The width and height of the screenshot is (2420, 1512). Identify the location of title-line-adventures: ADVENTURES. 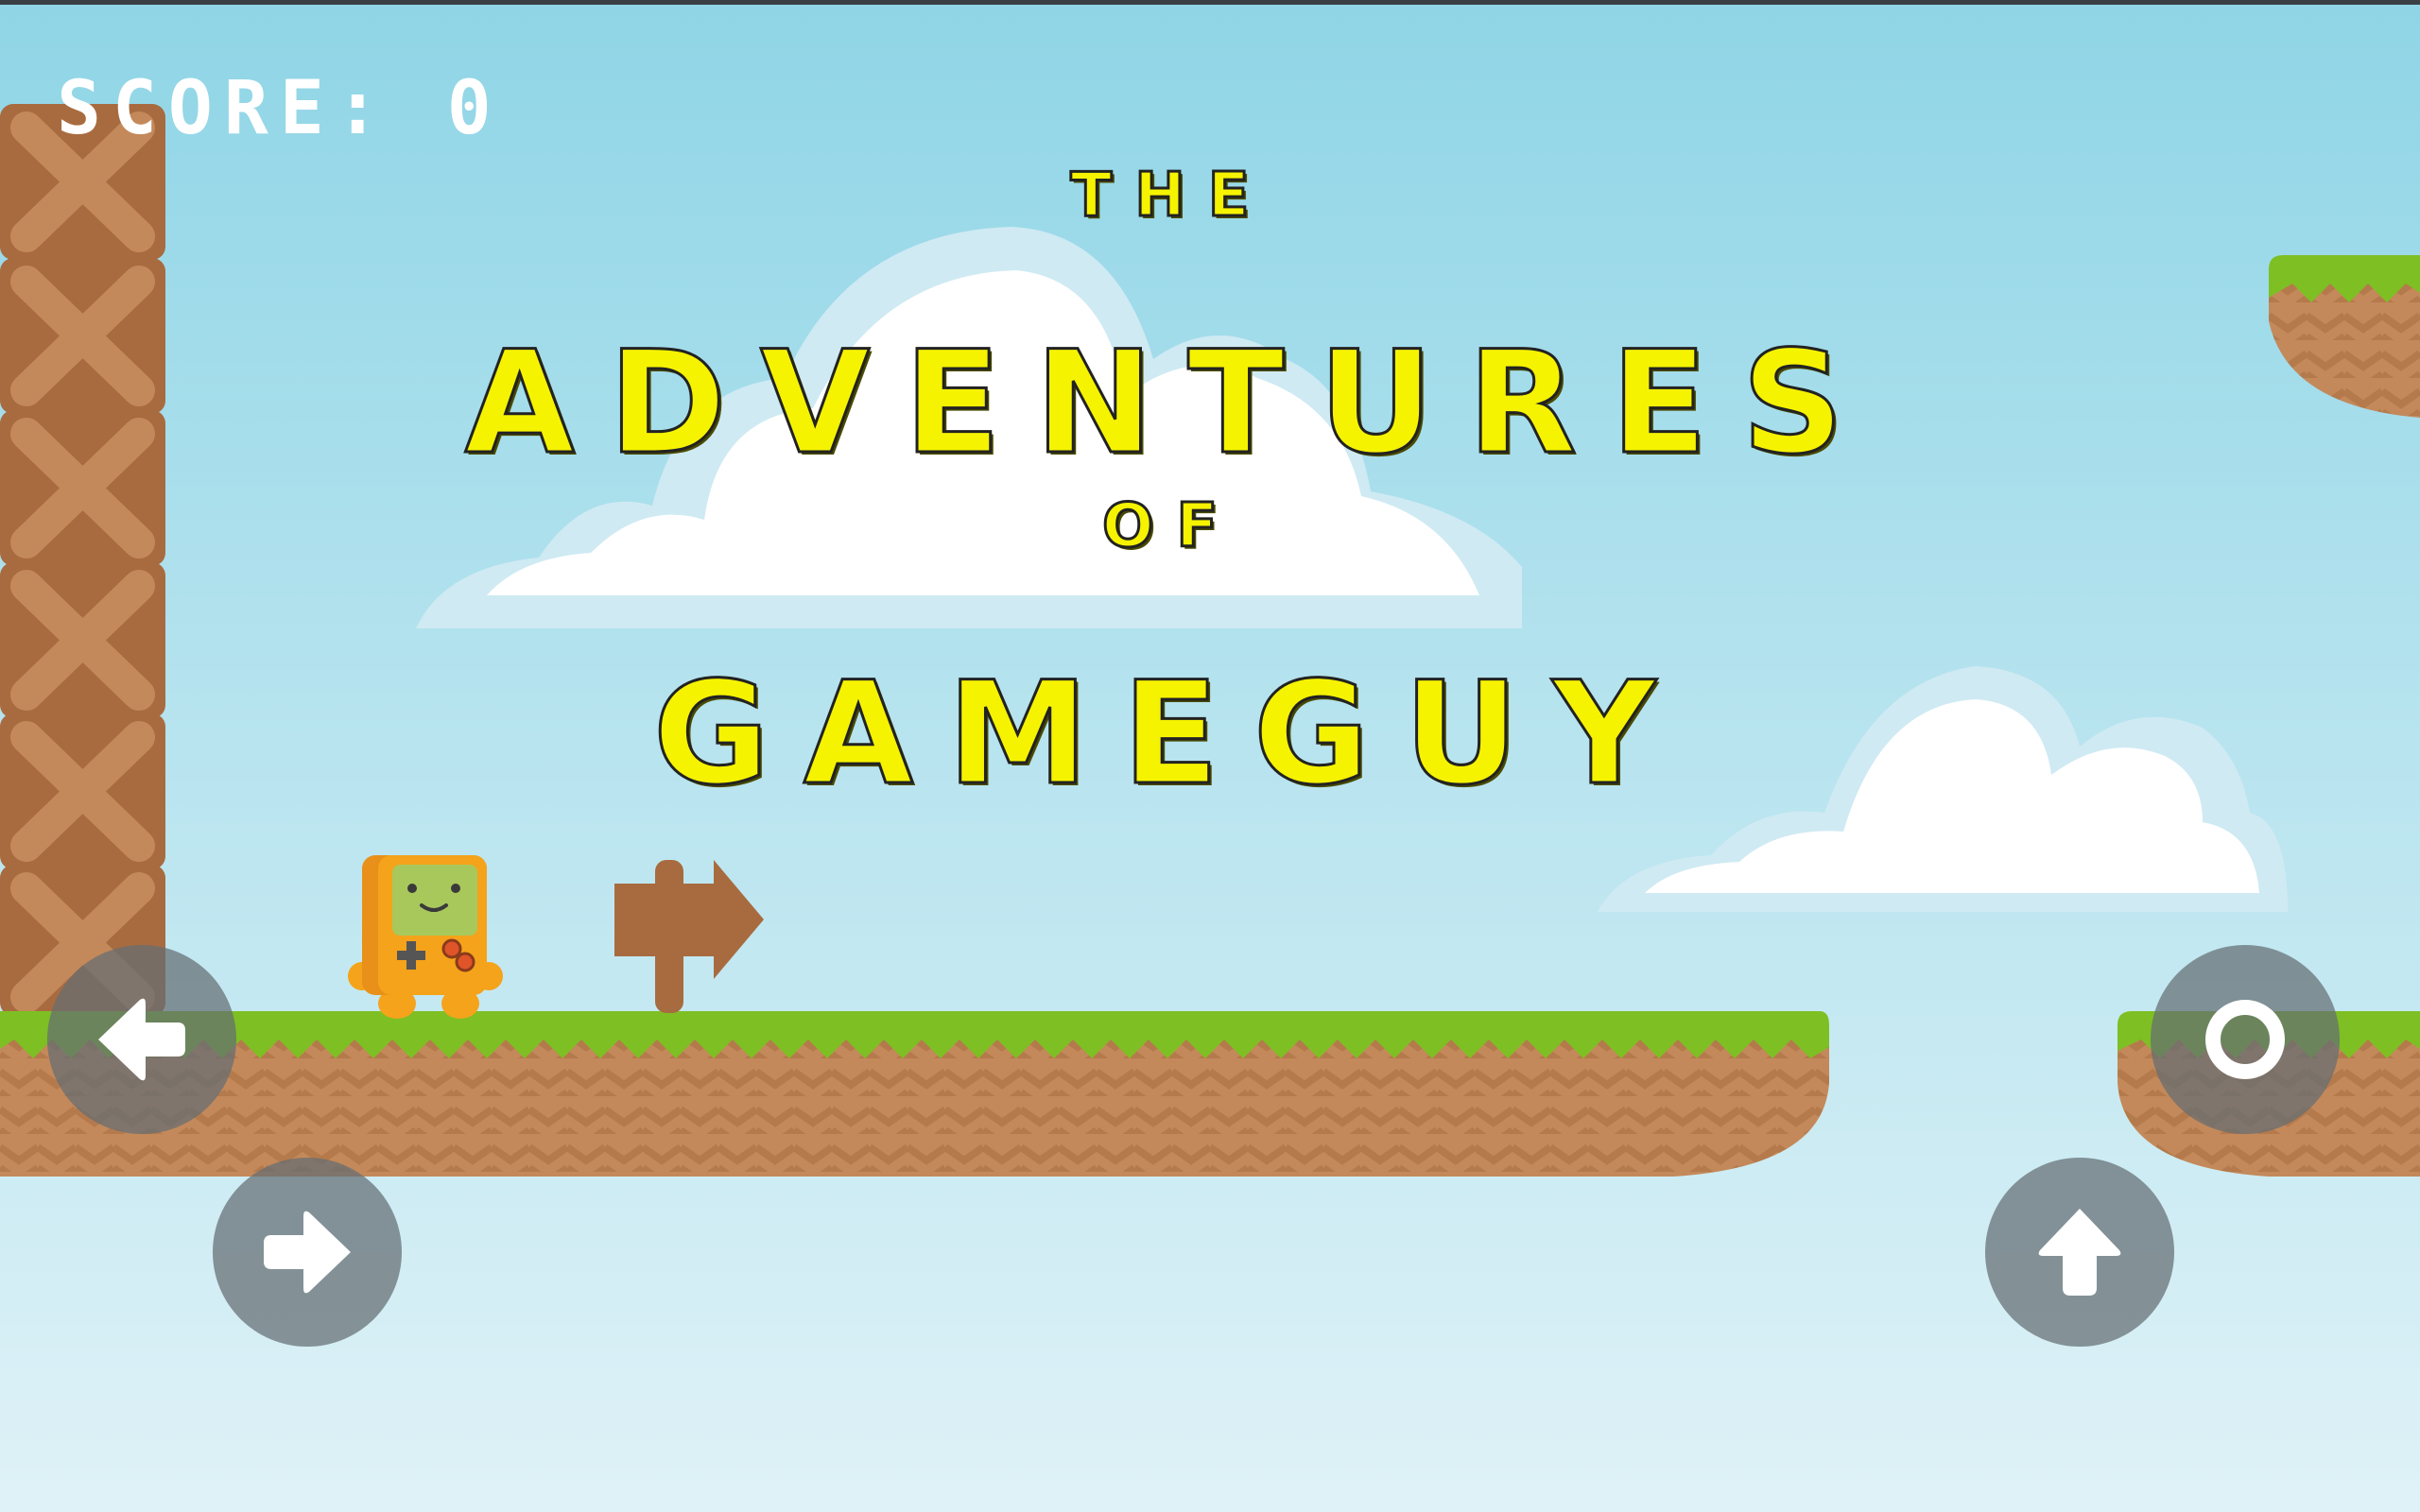
(1170, 404).